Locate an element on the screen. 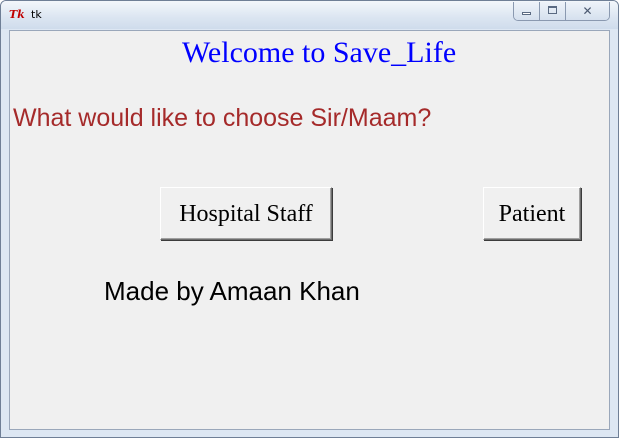 This screenshot has width=619, height=438. choice-question: What would like to choose Sir/Maam? is located at coordinates (222, 118).